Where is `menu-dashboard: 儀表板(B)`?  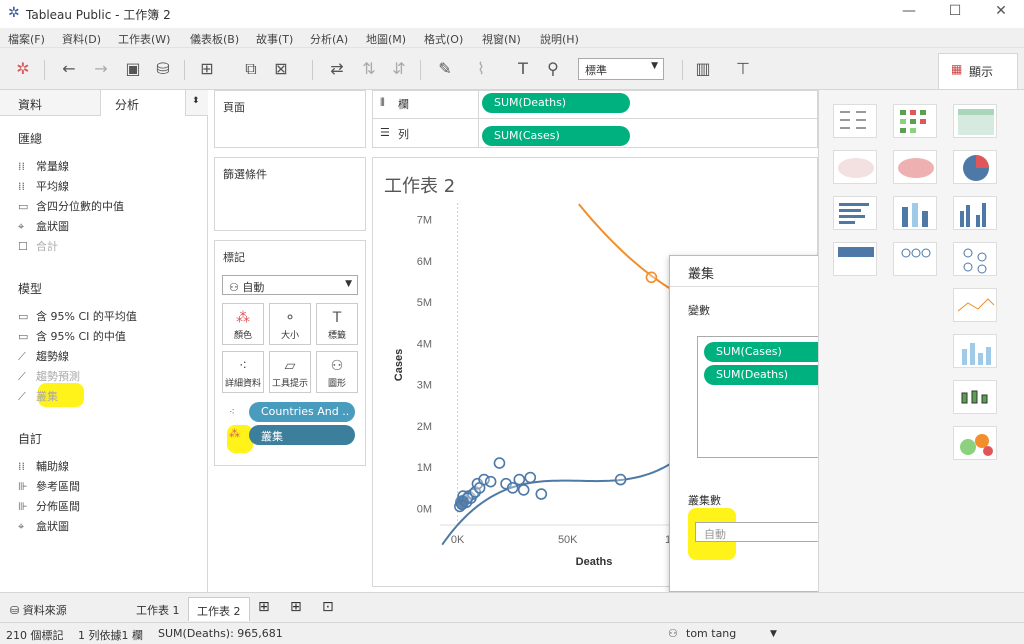
menu-dashboard: 儀表板(B) is located at coordinates (214, 39).